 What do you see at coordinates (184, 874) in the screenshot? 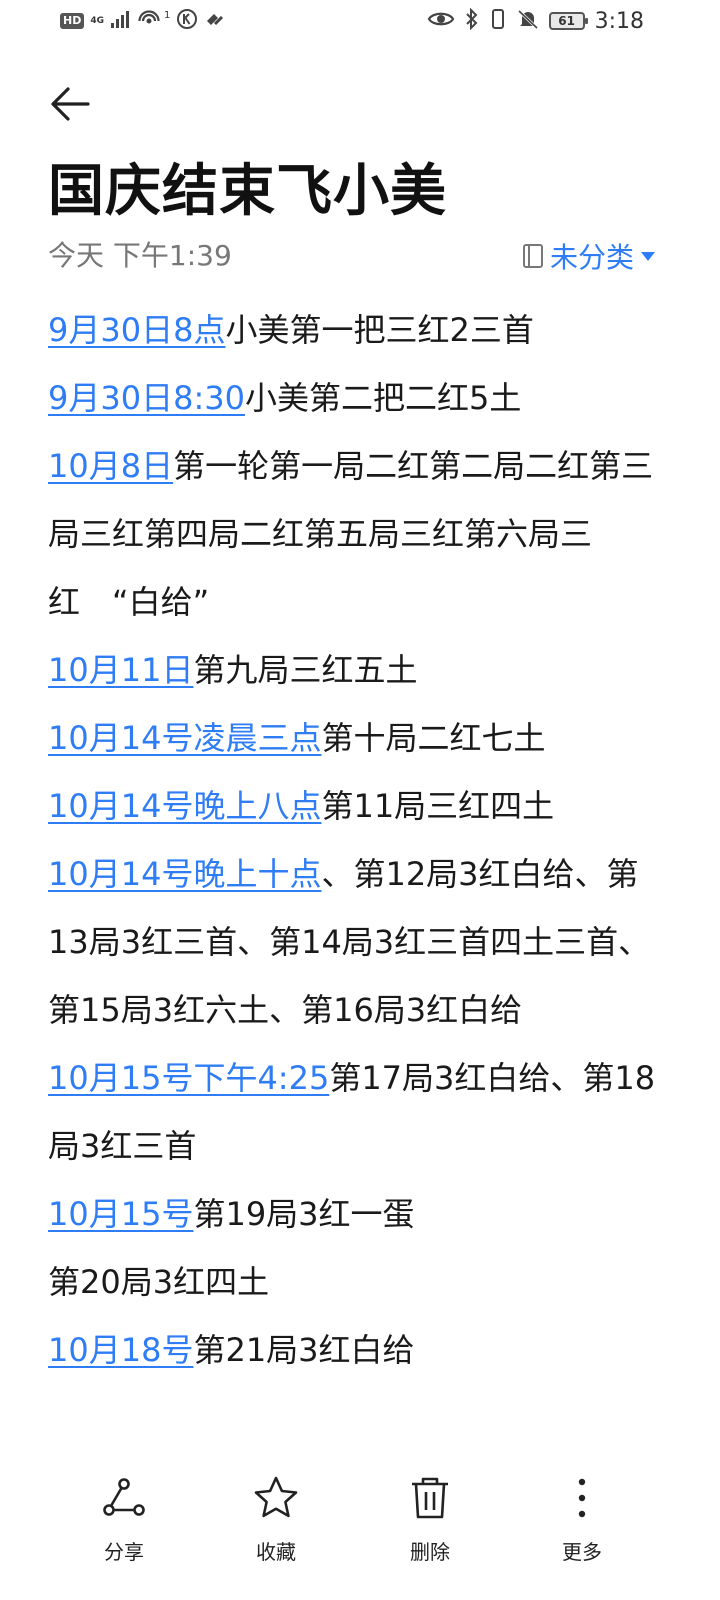
I see `date-link: 10月14号晚上十点` at bounding box center [184, 874].